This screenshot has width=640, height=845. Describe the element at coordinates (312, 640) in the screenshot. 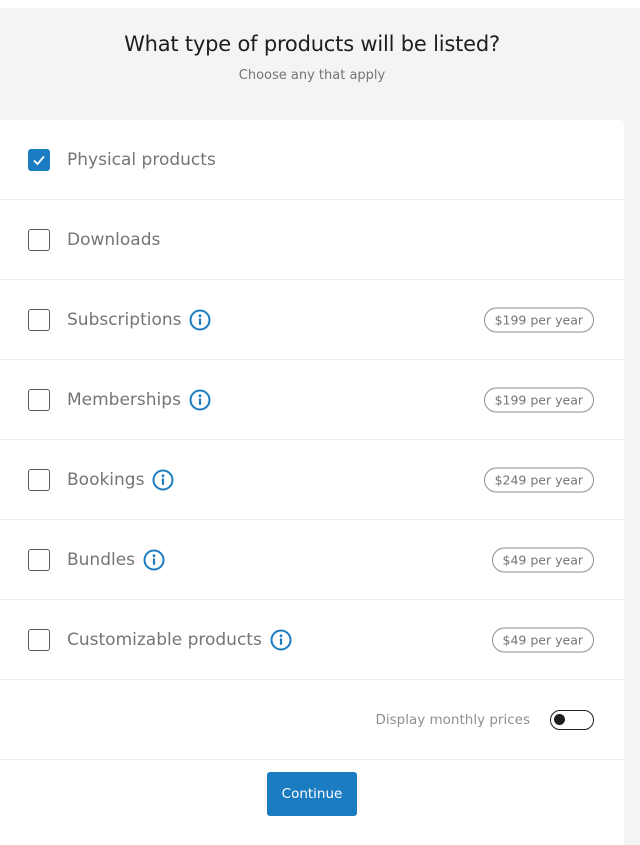

I see `product-option-customizable-products: Customizable products $49 per year` at that location.